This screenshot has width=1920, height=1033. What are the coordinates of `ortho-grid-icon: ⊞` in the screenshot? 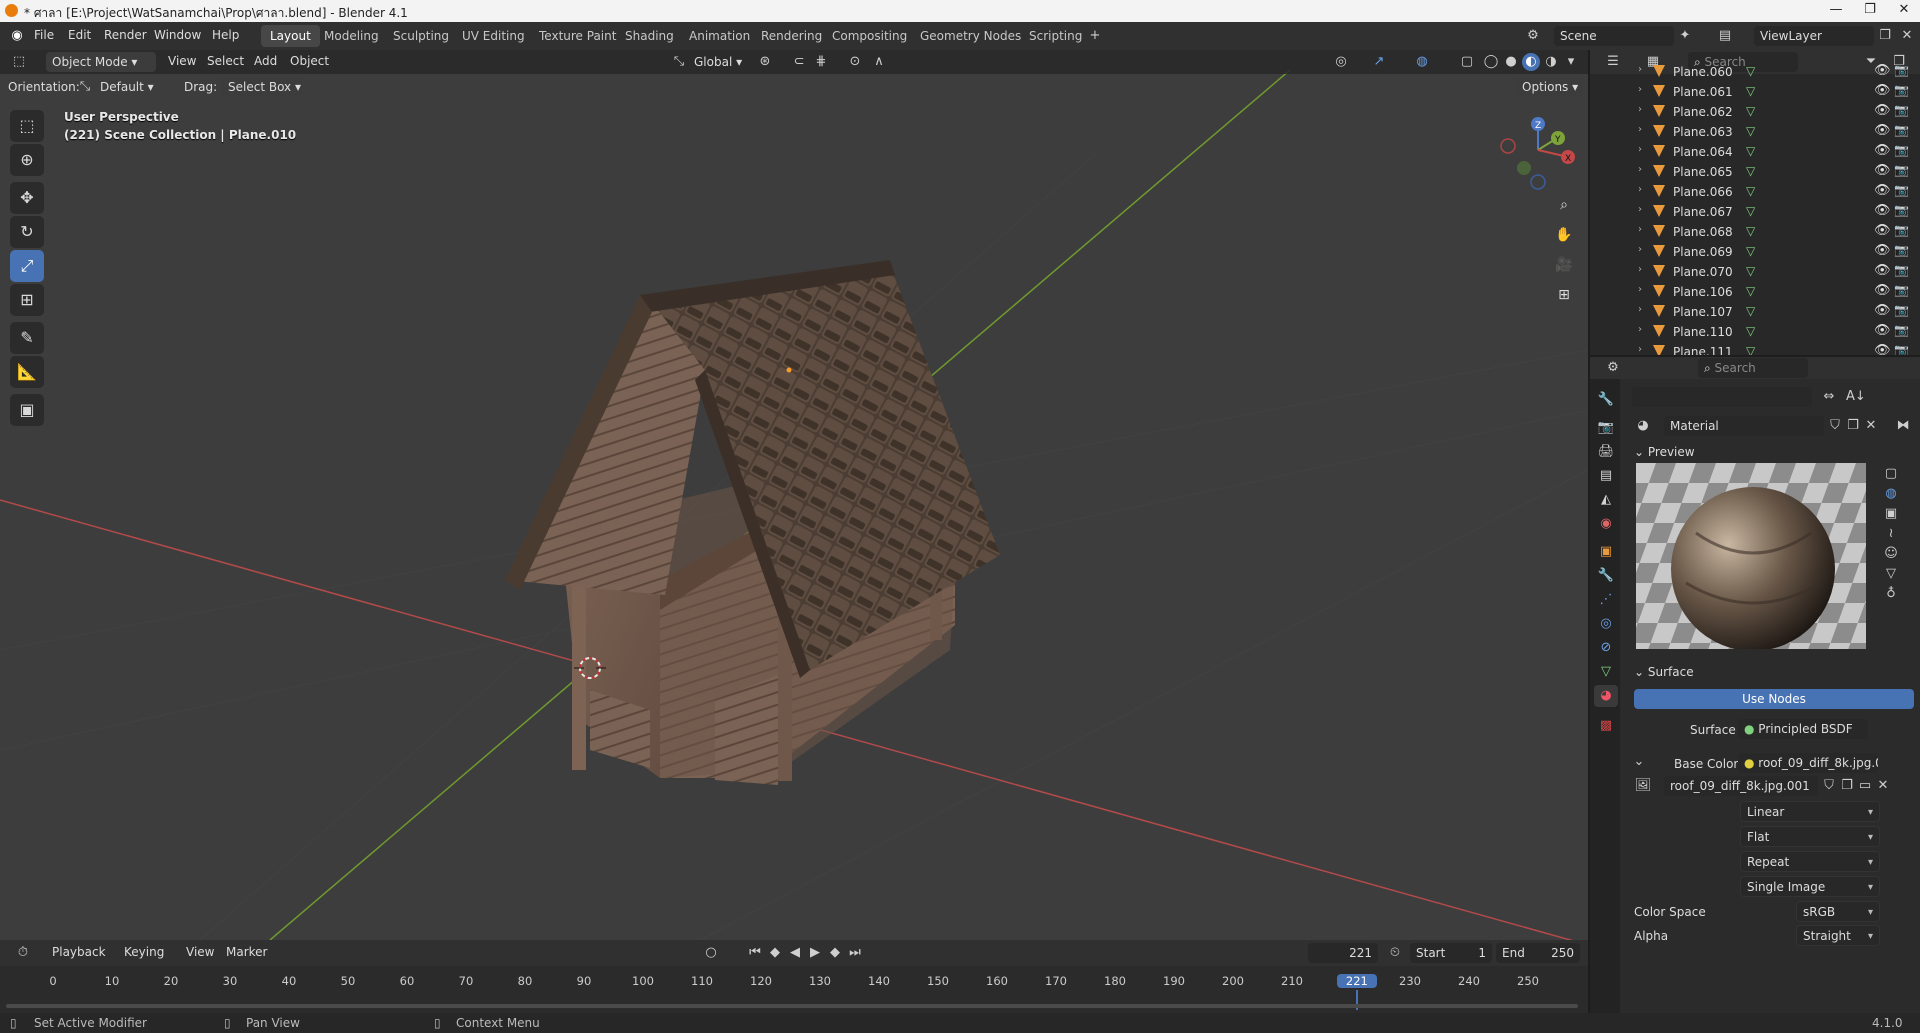 It's located at (1564, 295).